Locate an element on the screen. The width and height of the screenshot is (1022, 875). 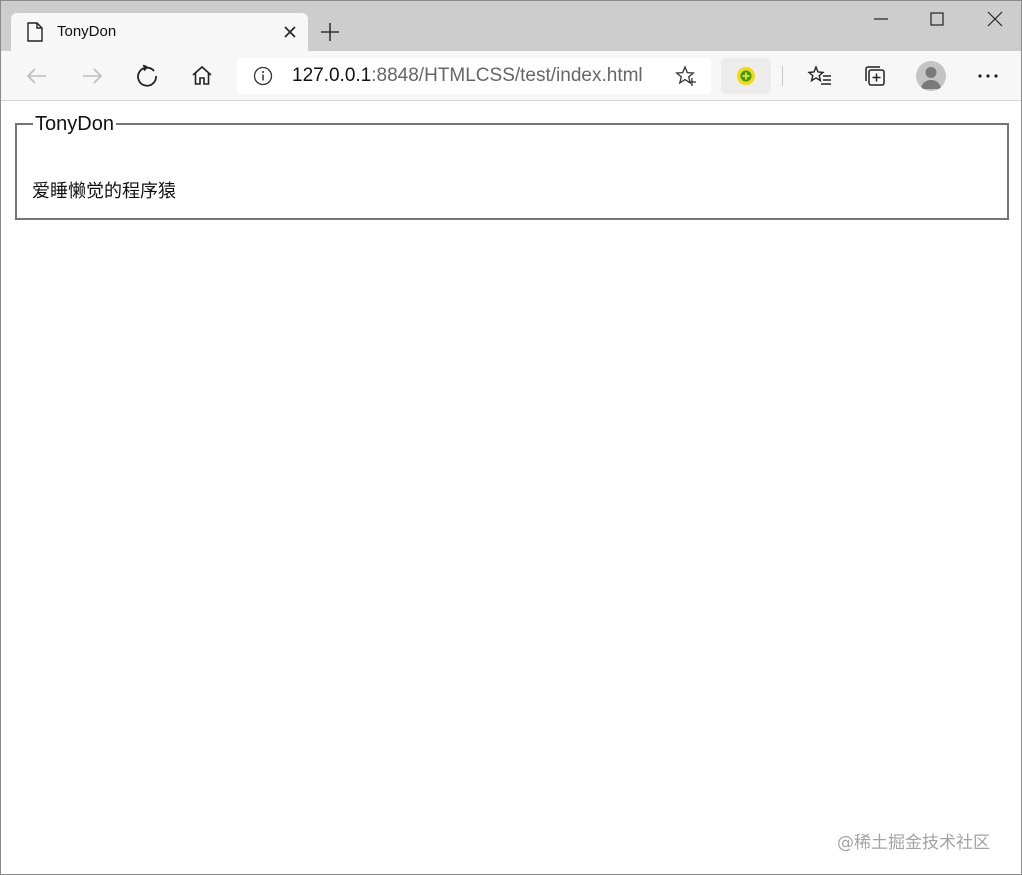
browser-toolbar: 127.0.0.1:8848/HTMLCSS/test/index.html is located at coordinates (511, 76).